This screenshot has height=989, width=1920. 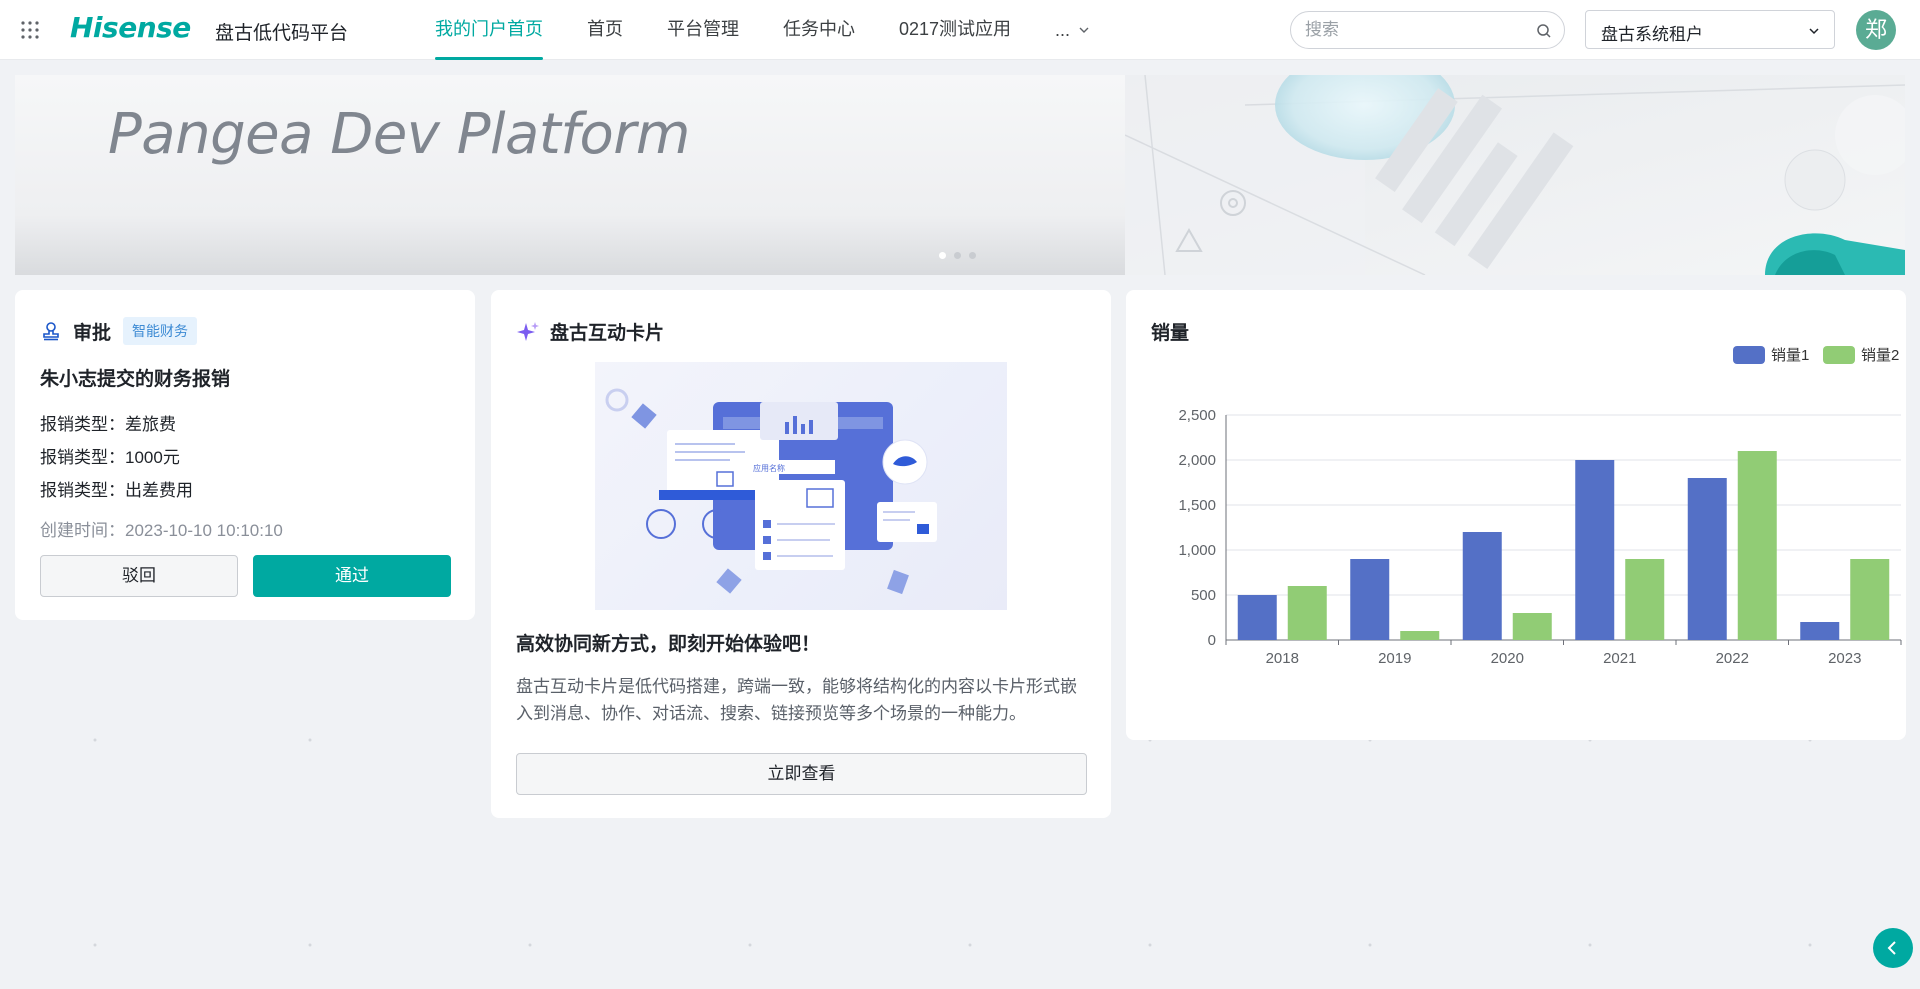 I want to click on nav-item-my-portal: 我的门户首页, so click(x=489, y=30).